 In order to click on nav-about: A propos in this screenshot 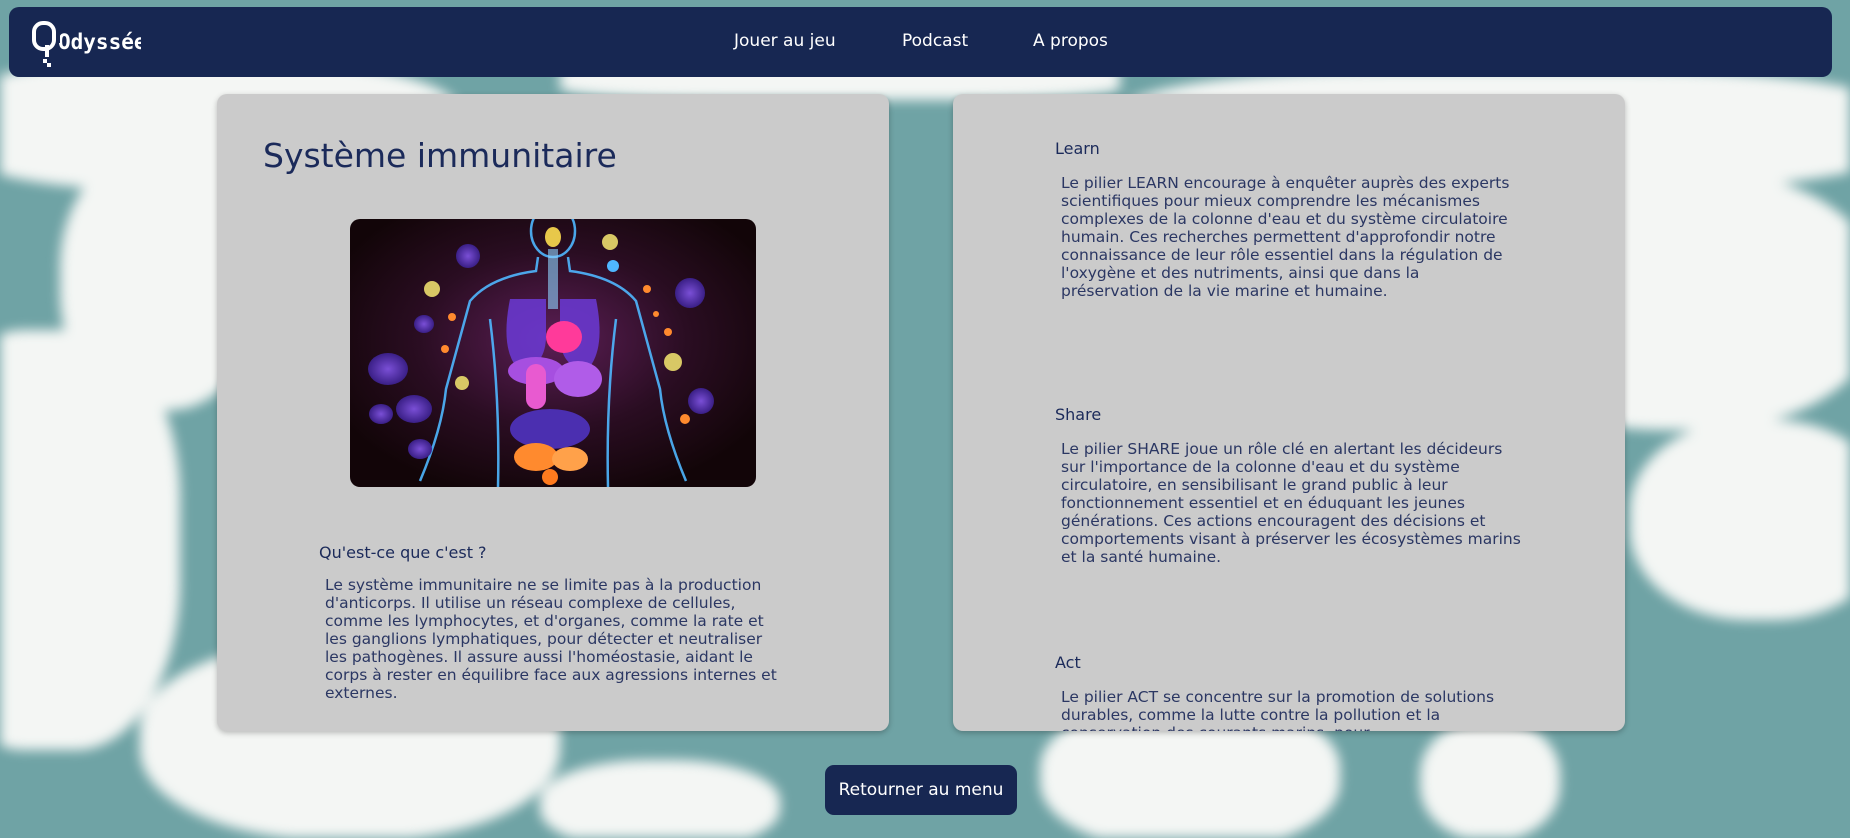, I will do `click(1070, 41)`.